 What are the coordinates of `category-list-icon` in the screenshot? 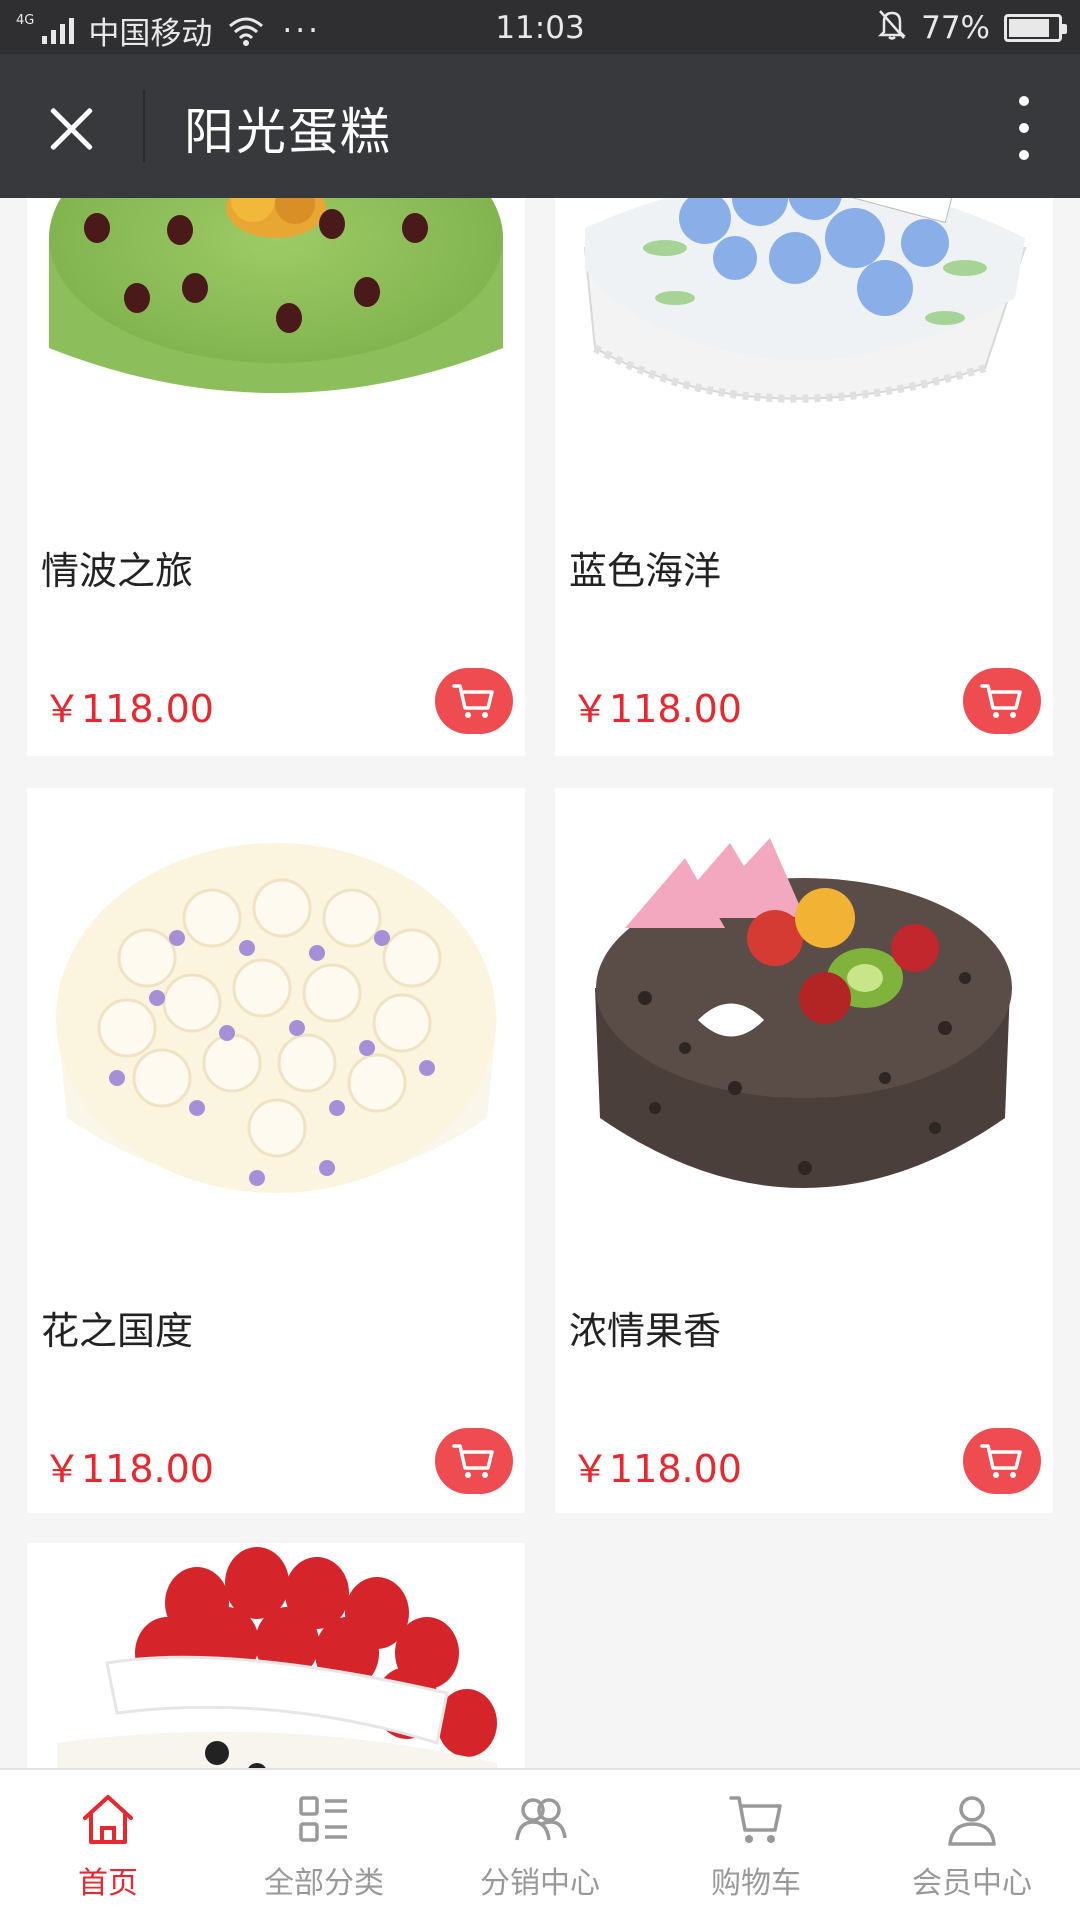 It's located at (323, 1819).